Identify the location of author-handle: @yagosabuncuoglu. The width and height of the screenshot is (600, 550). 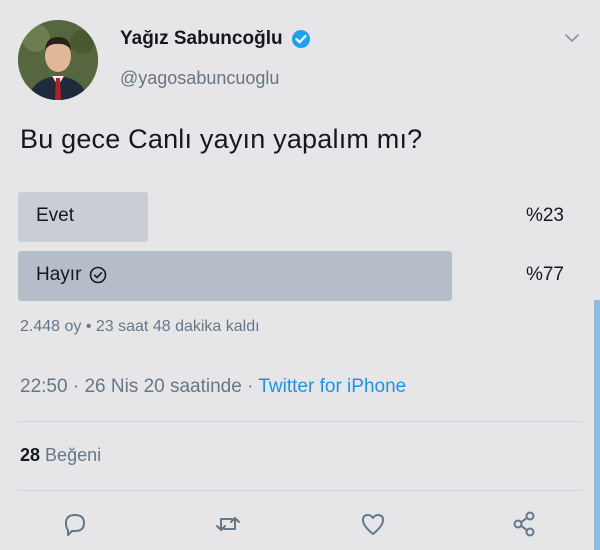
(199, 78).